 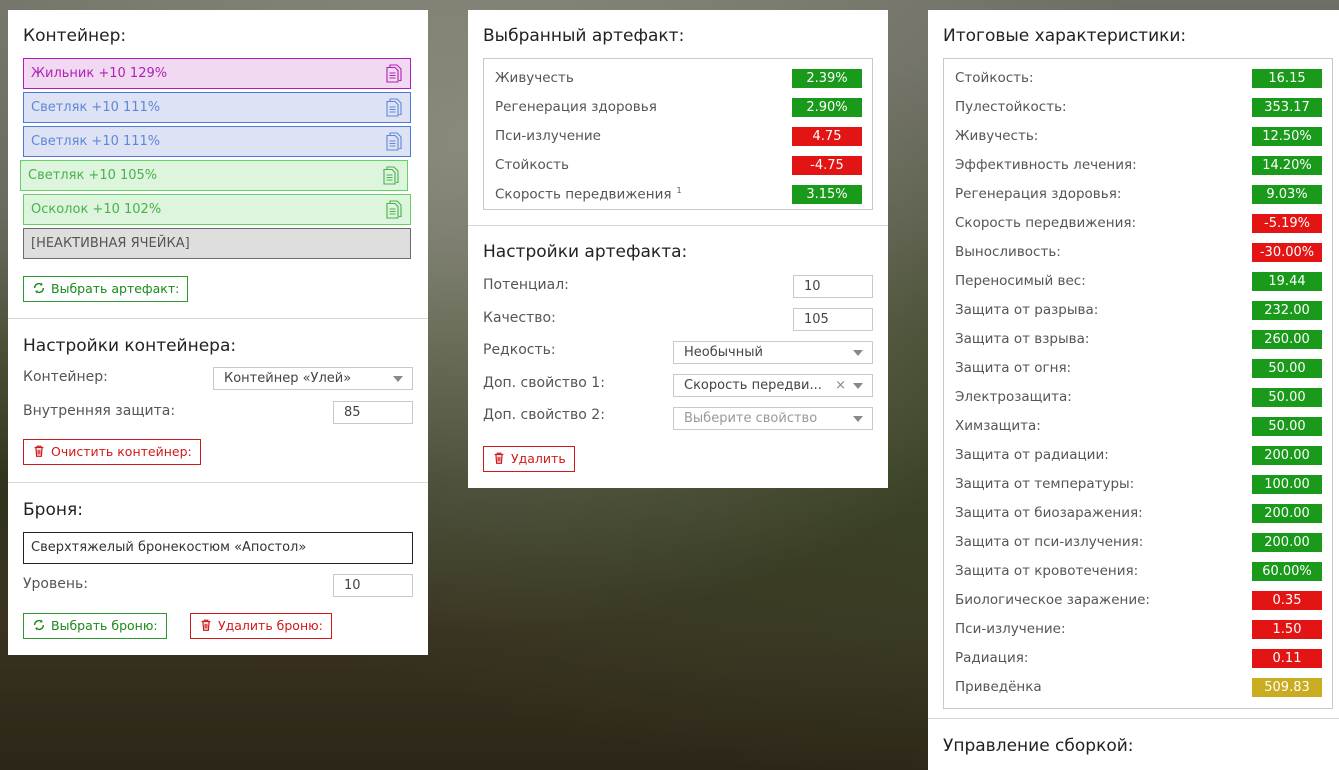 I want to click on stat-value: 0.35, so click(x=1287, y=600).